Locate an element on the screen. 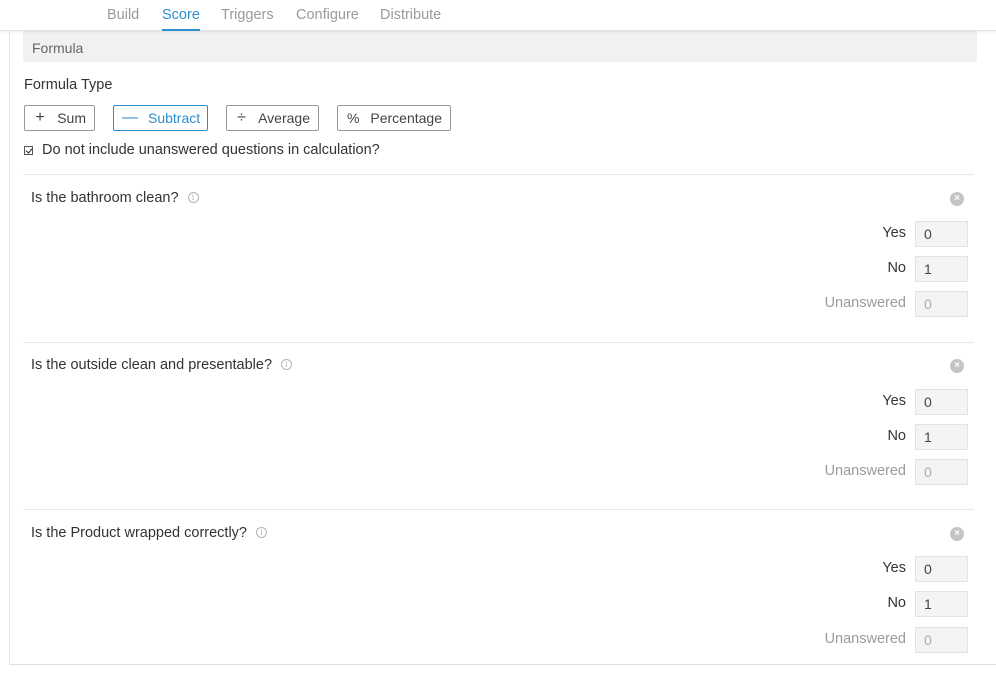  question-title: Is the bathroom clean? i is located at coordinates (115, 198).